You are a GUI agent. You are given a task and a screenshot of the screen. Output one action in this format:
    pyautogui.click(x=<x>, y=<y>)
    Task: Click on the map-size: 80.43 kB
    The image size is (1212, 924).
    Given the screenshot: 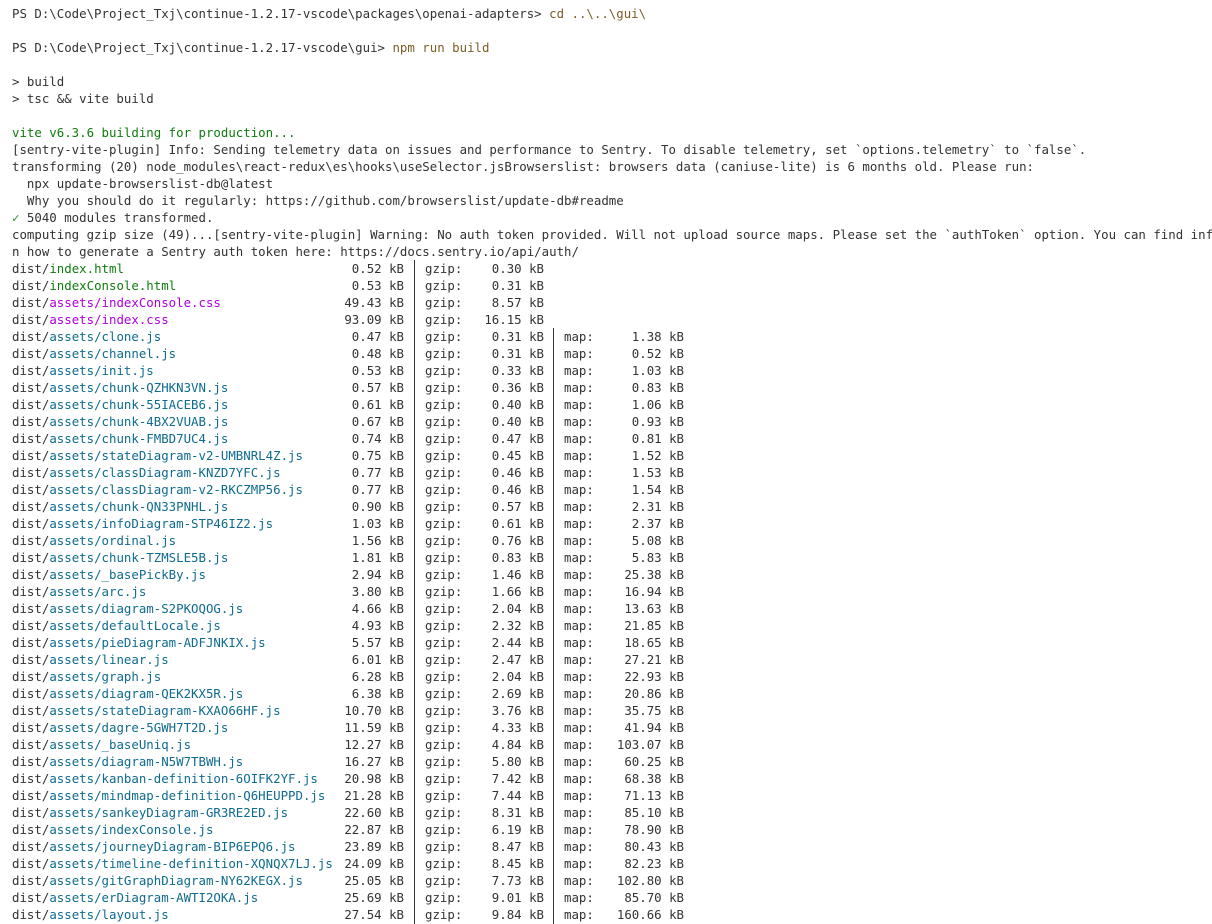 What is the action you would take?
    pyautogui.click(x=654, y=846)
    